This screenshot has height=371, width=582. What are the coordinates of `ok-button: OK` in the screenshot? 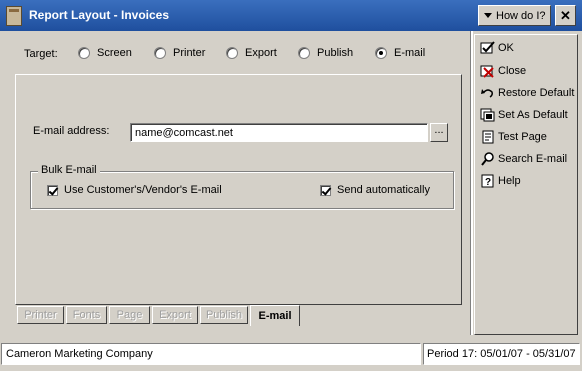 It's located at (497, 48).